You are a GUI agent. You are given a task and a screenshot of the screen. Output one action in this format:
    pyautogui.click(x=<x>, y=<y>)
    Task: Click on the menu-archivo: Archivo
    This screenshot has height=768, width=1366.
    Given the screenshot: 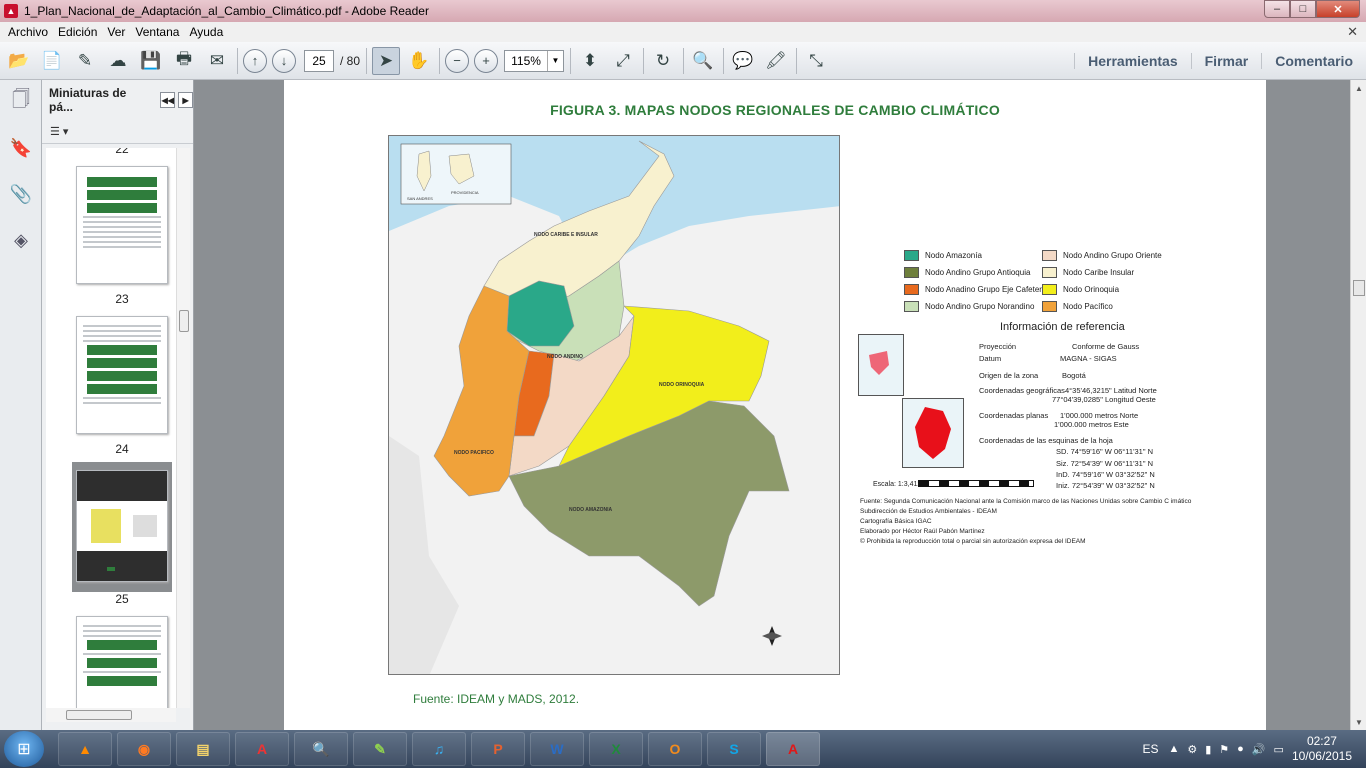 What is the action you would take?
    pyautogui.click(x=28, y=32)
    